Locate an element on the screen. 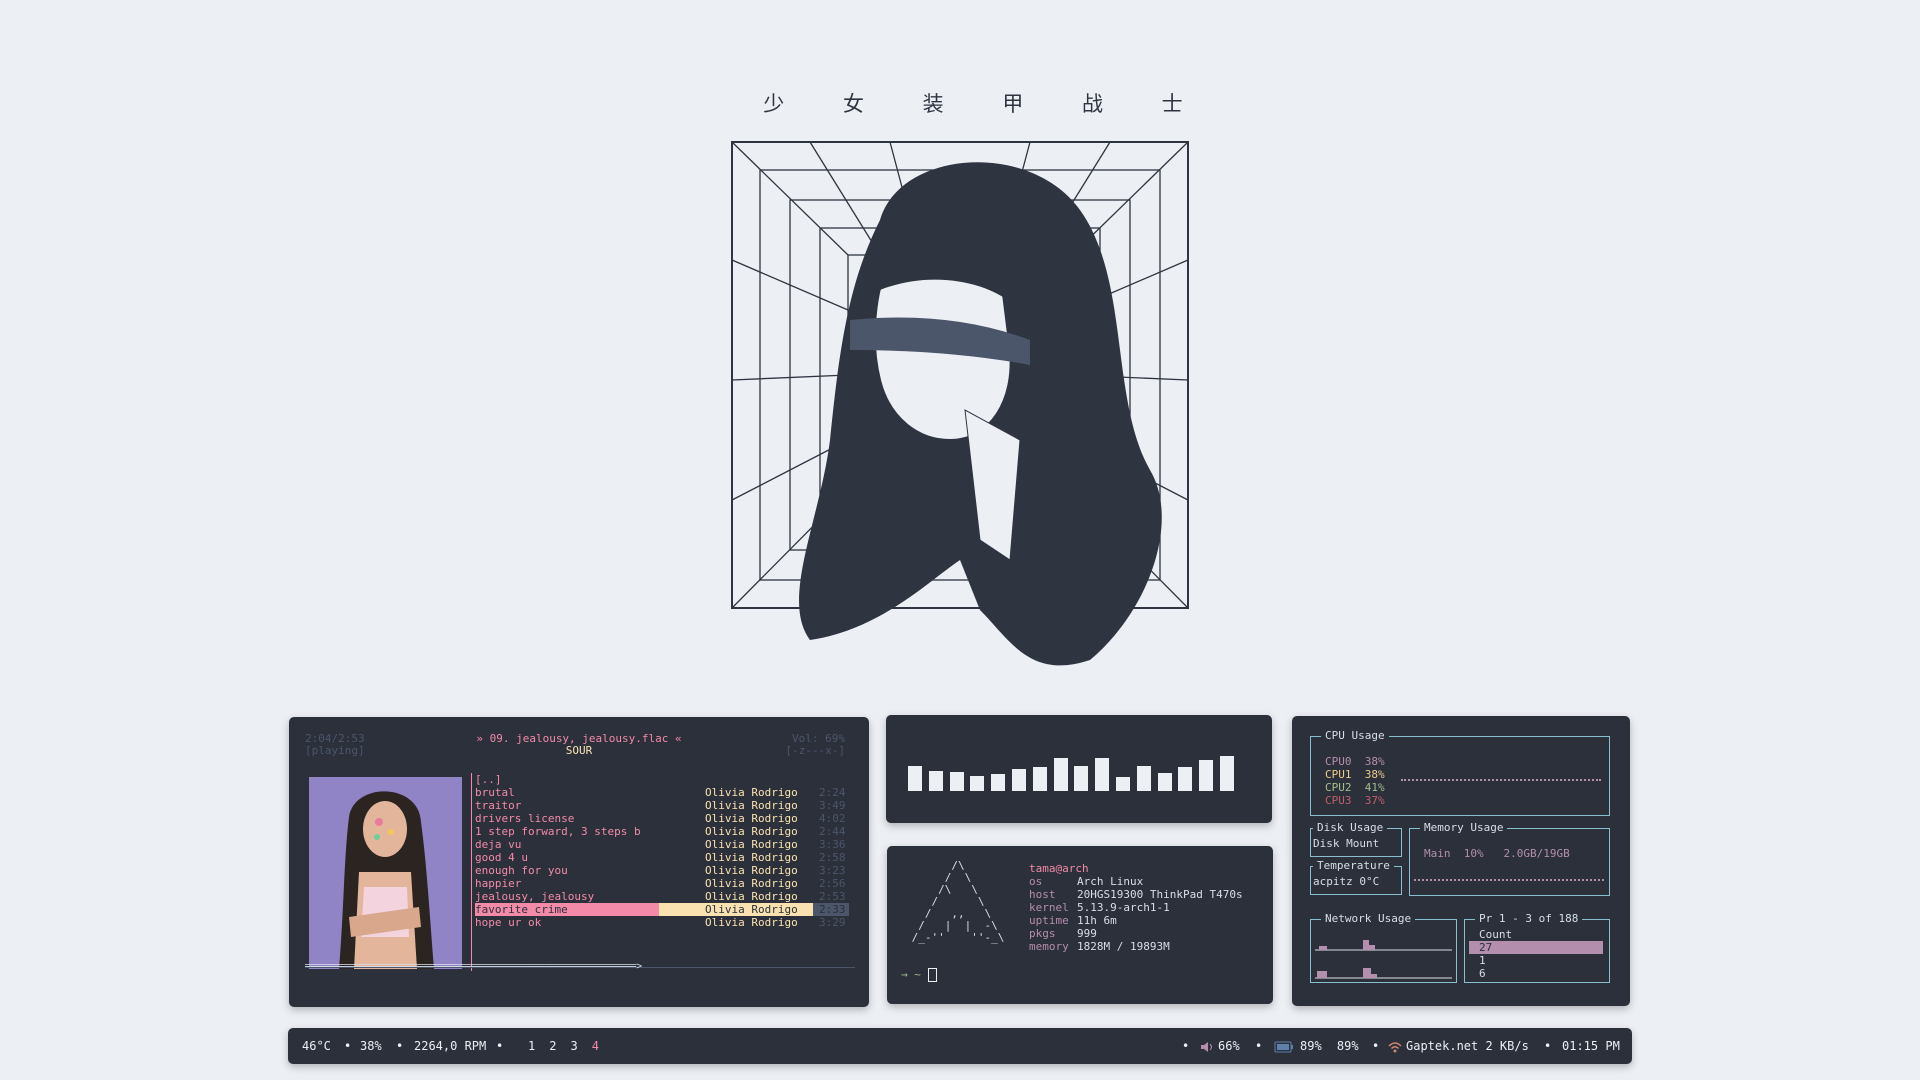 Image resolution: width=1920 pixels, height=1080 pixels. track-row: jealousy, jealousy Olivia Rodrigo 2:53 is located at coordinates (662, 896).